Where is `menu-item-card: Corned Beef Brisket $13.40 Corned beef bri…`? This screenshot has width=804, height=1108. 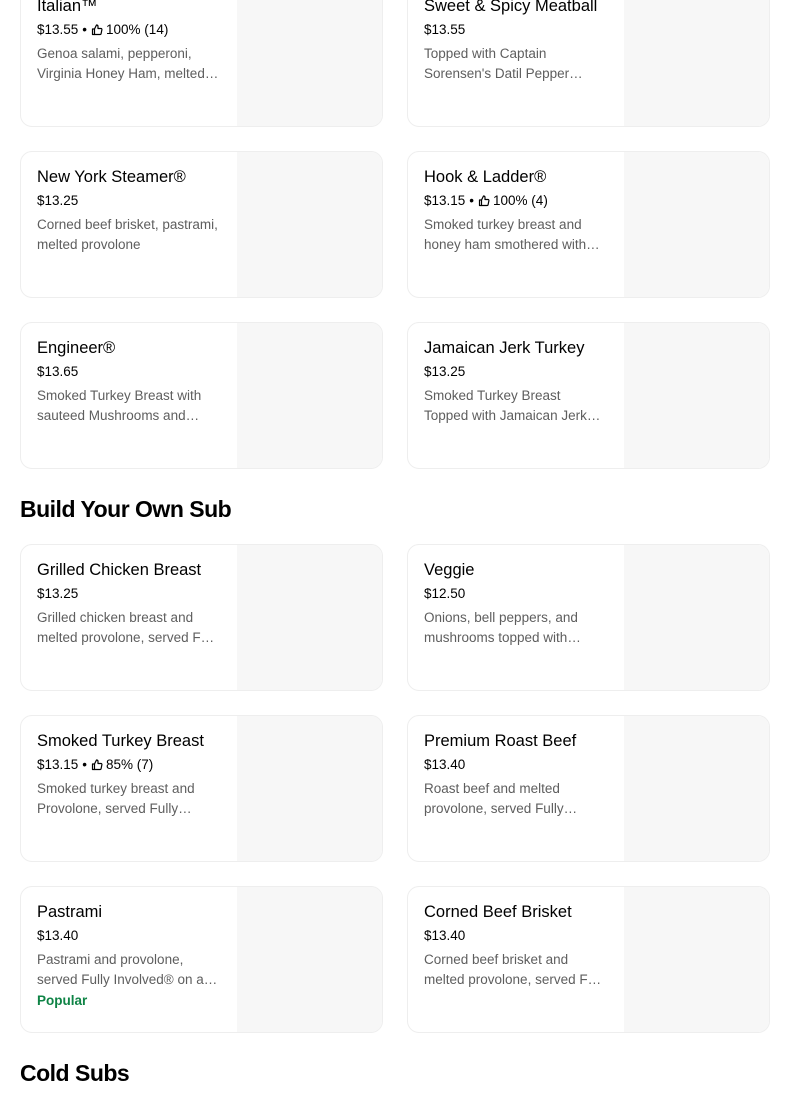 menu-item-card: Corned Beef Brisket $13.40 Corned beef bri… is located at coordinates (588, 959).